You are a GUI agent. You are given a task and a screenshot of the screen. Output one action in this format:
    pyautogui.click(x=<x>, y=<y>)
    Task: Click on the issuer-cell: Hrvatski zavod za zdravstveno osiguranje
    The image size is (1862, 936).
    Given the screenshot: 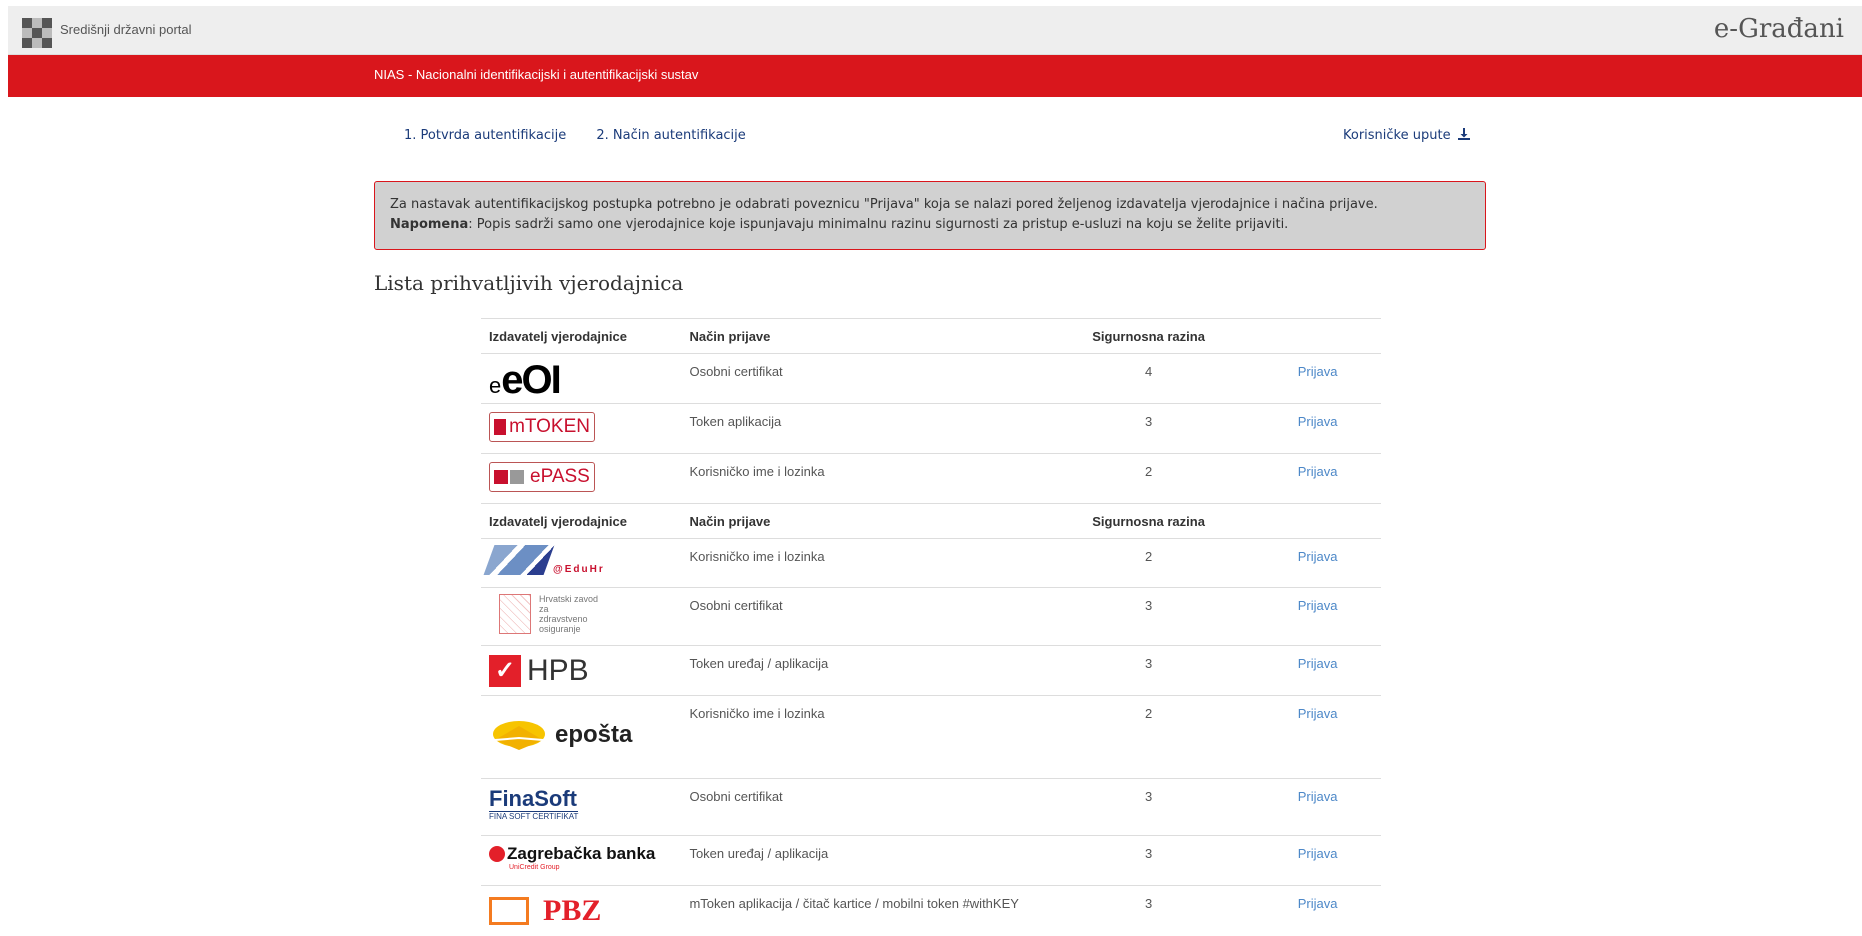 What is the action you would take?
    pyautogui.click(x=581, y=616)
    